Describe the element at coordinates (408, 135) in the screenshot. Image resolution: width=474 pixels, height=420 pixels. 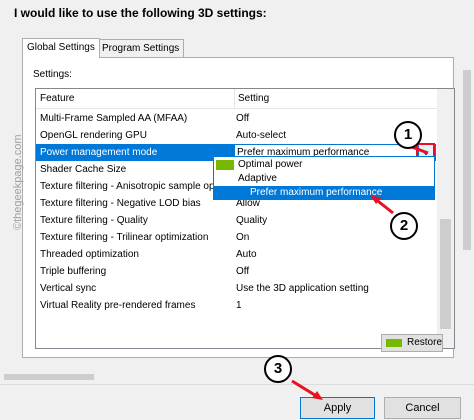
I see `step-callout-1: 1` at that location.